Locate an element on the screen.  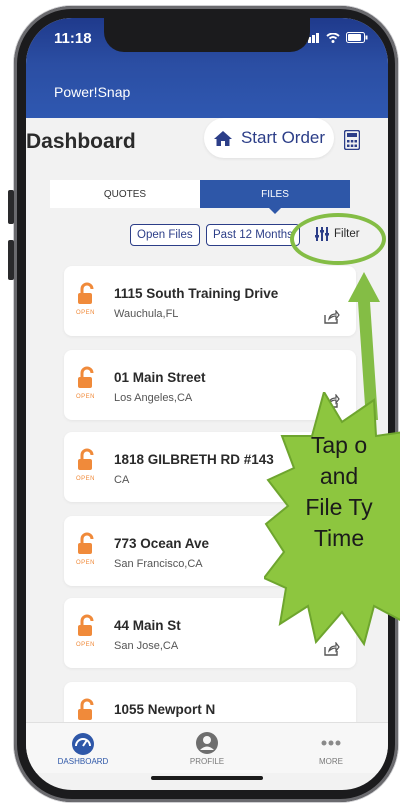
file-address: 1115 South Training Drive is located at coordinates (196, 293).